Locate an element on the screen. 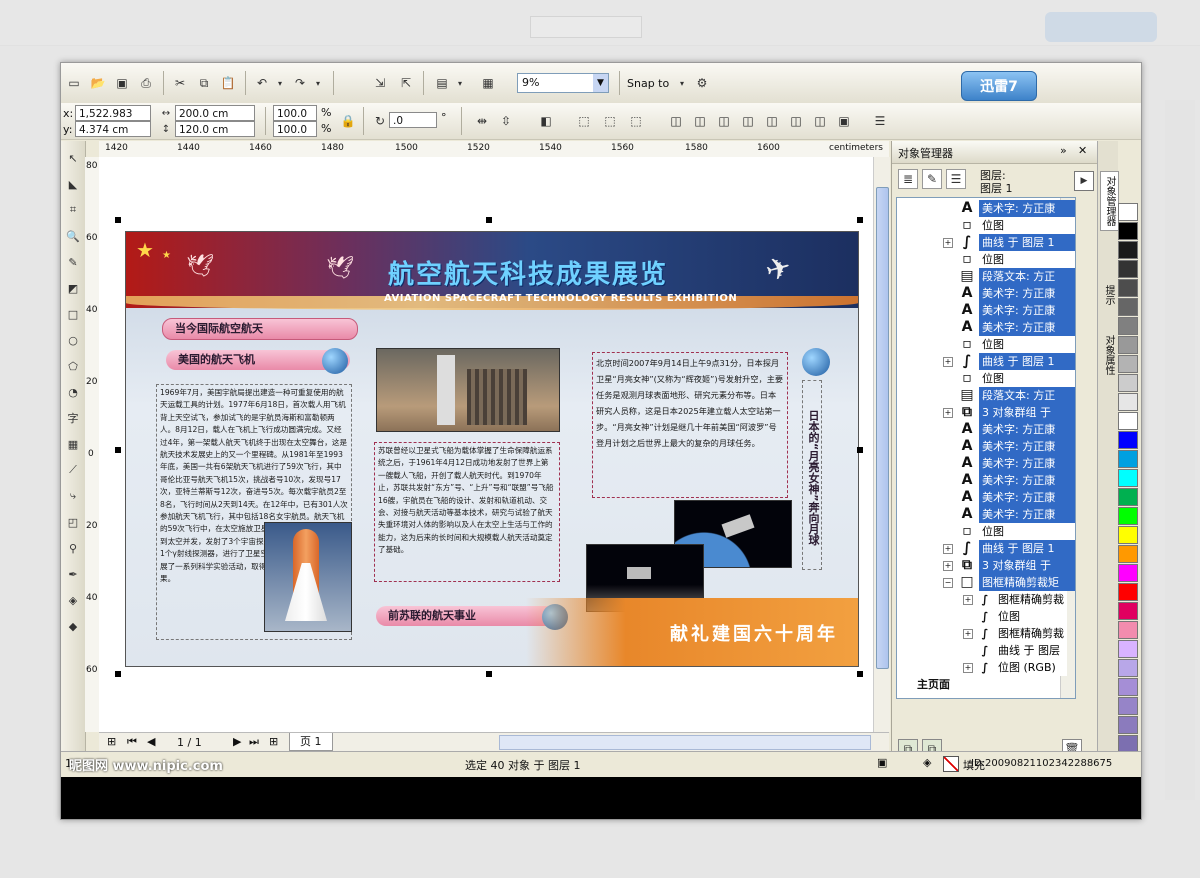 The width and height of the screenshot is (1200, 878). show-properties-icon: ≣ is located at coordinates (908, 179).